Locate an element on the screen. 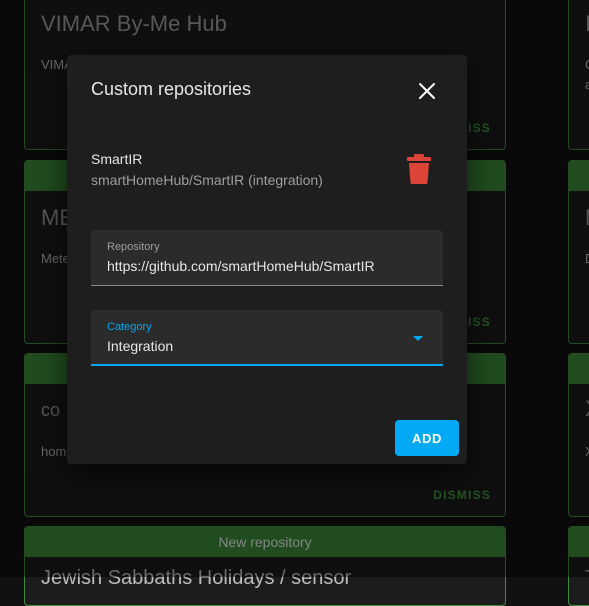  repository-input-value: https://github.com/smartHomeHub/SmartIR is located at coordinates (241, 266).